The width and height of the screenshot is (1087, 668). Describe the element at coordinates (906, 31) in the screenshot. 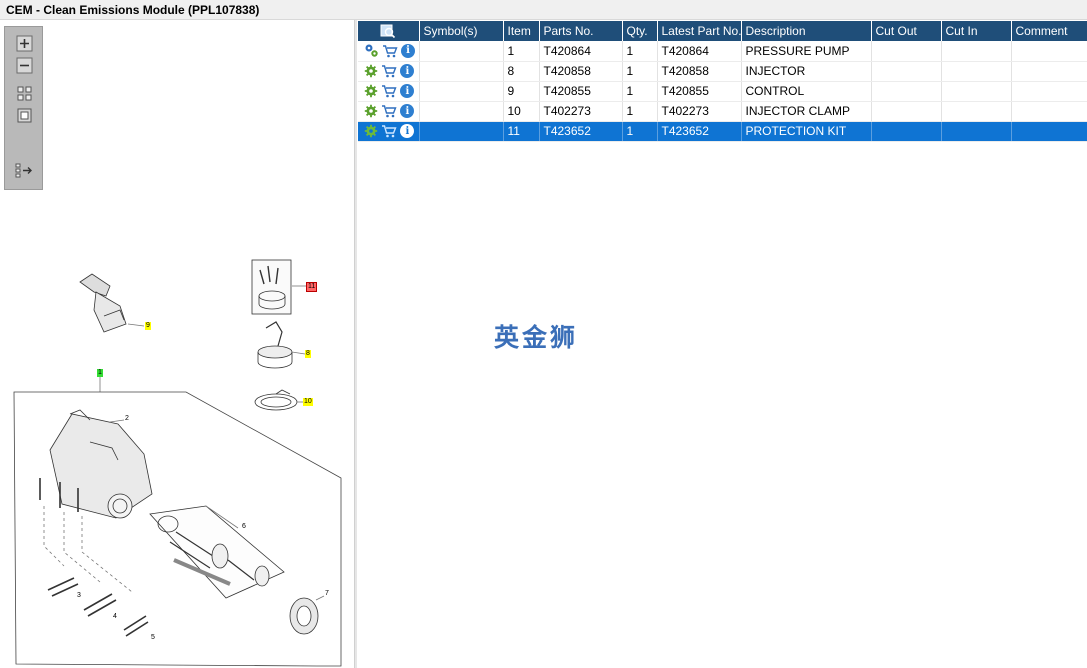

I see `column-header-cut-out: Cut Out` at that location.